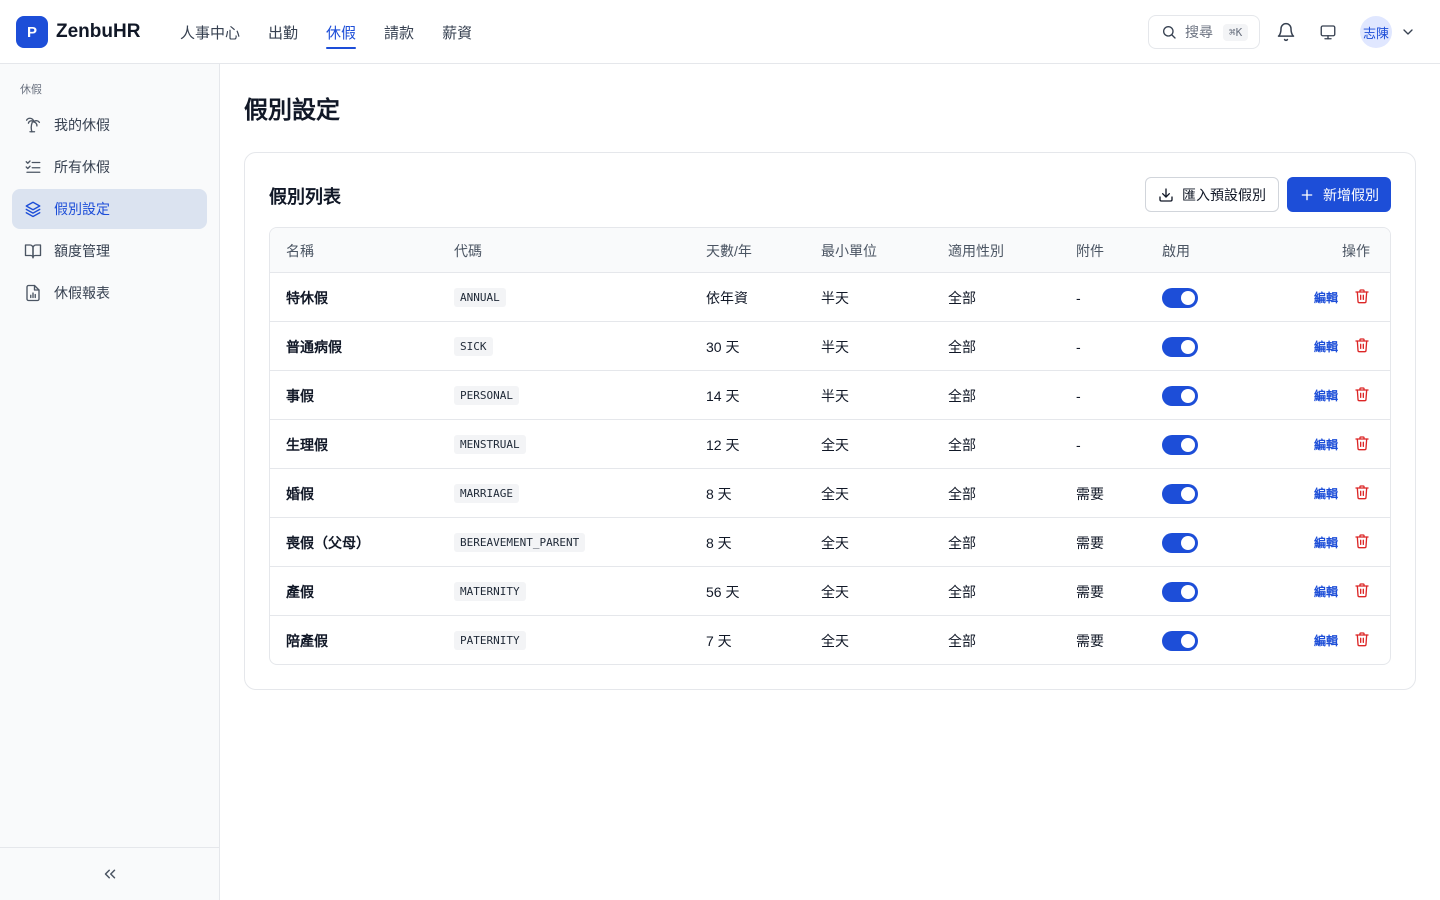 The height and width of the screenshot is (900, 1440). What do you see at coordinates (109, 209) in the screenshot?
I see `sidebar-item-leave-types: 假別設定` at bounding box center [109, 209].